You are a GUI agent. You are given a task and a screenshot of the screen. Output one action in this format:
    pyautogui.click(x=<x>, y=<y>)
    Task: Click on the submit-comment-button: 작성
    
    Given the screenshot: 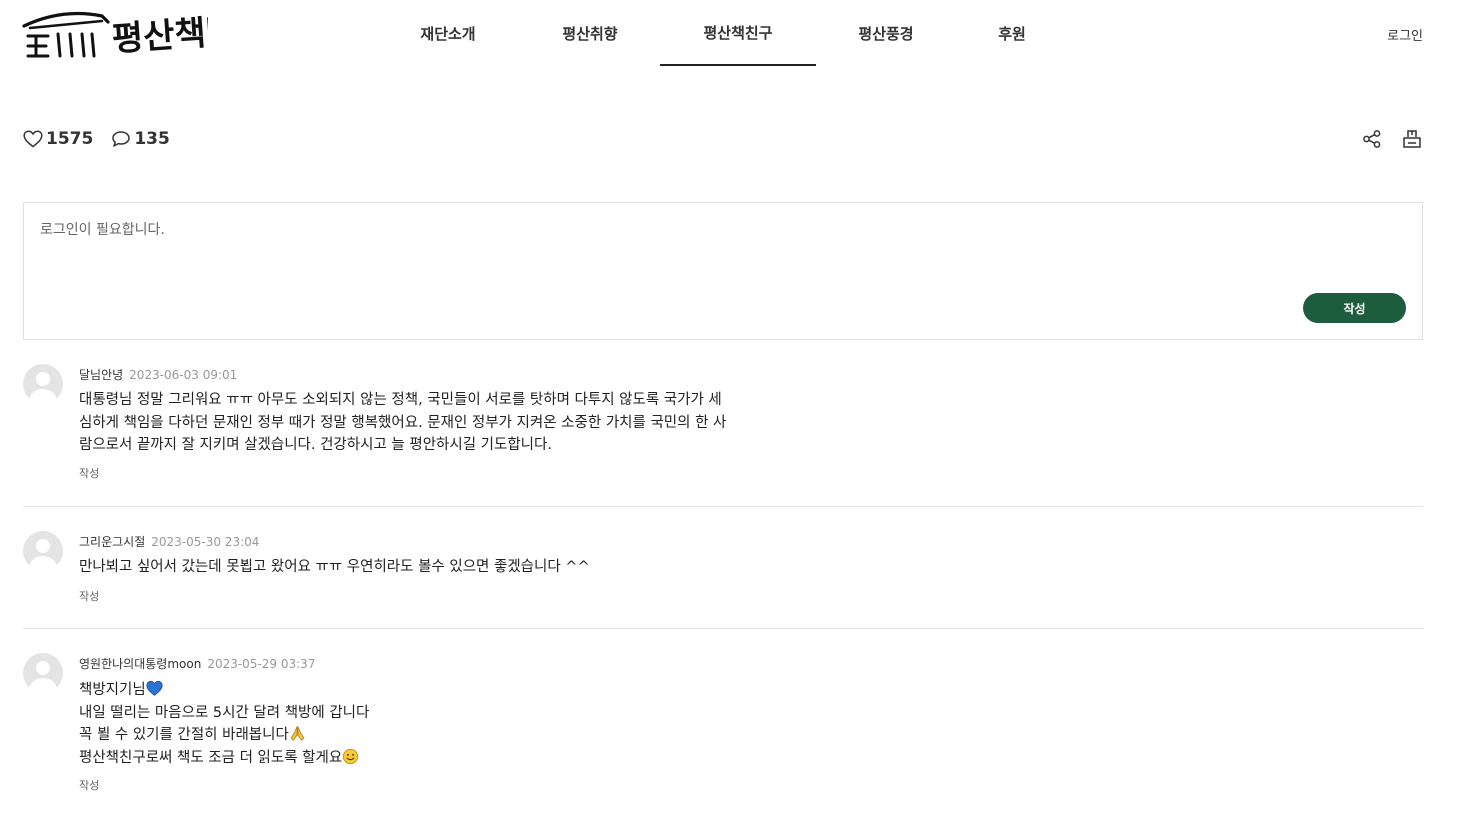 What is the action you would take?
    pyautogui.click(x=1354, y=308)
    